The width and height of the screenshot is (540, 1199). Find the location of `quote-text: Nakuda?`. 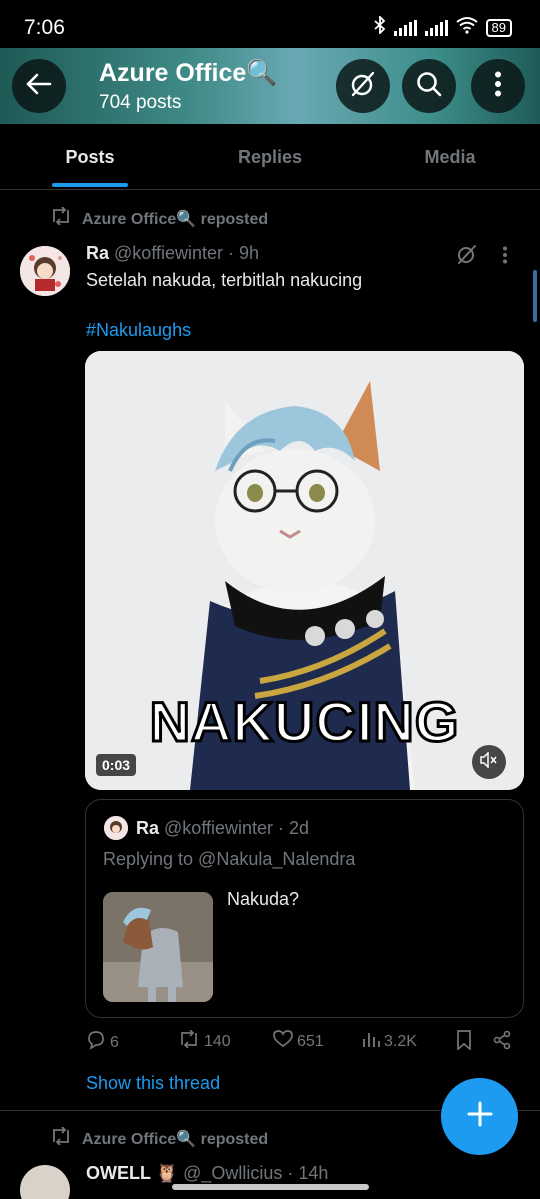

quote-text: Nakuda? is located at coordinates (263, 899).